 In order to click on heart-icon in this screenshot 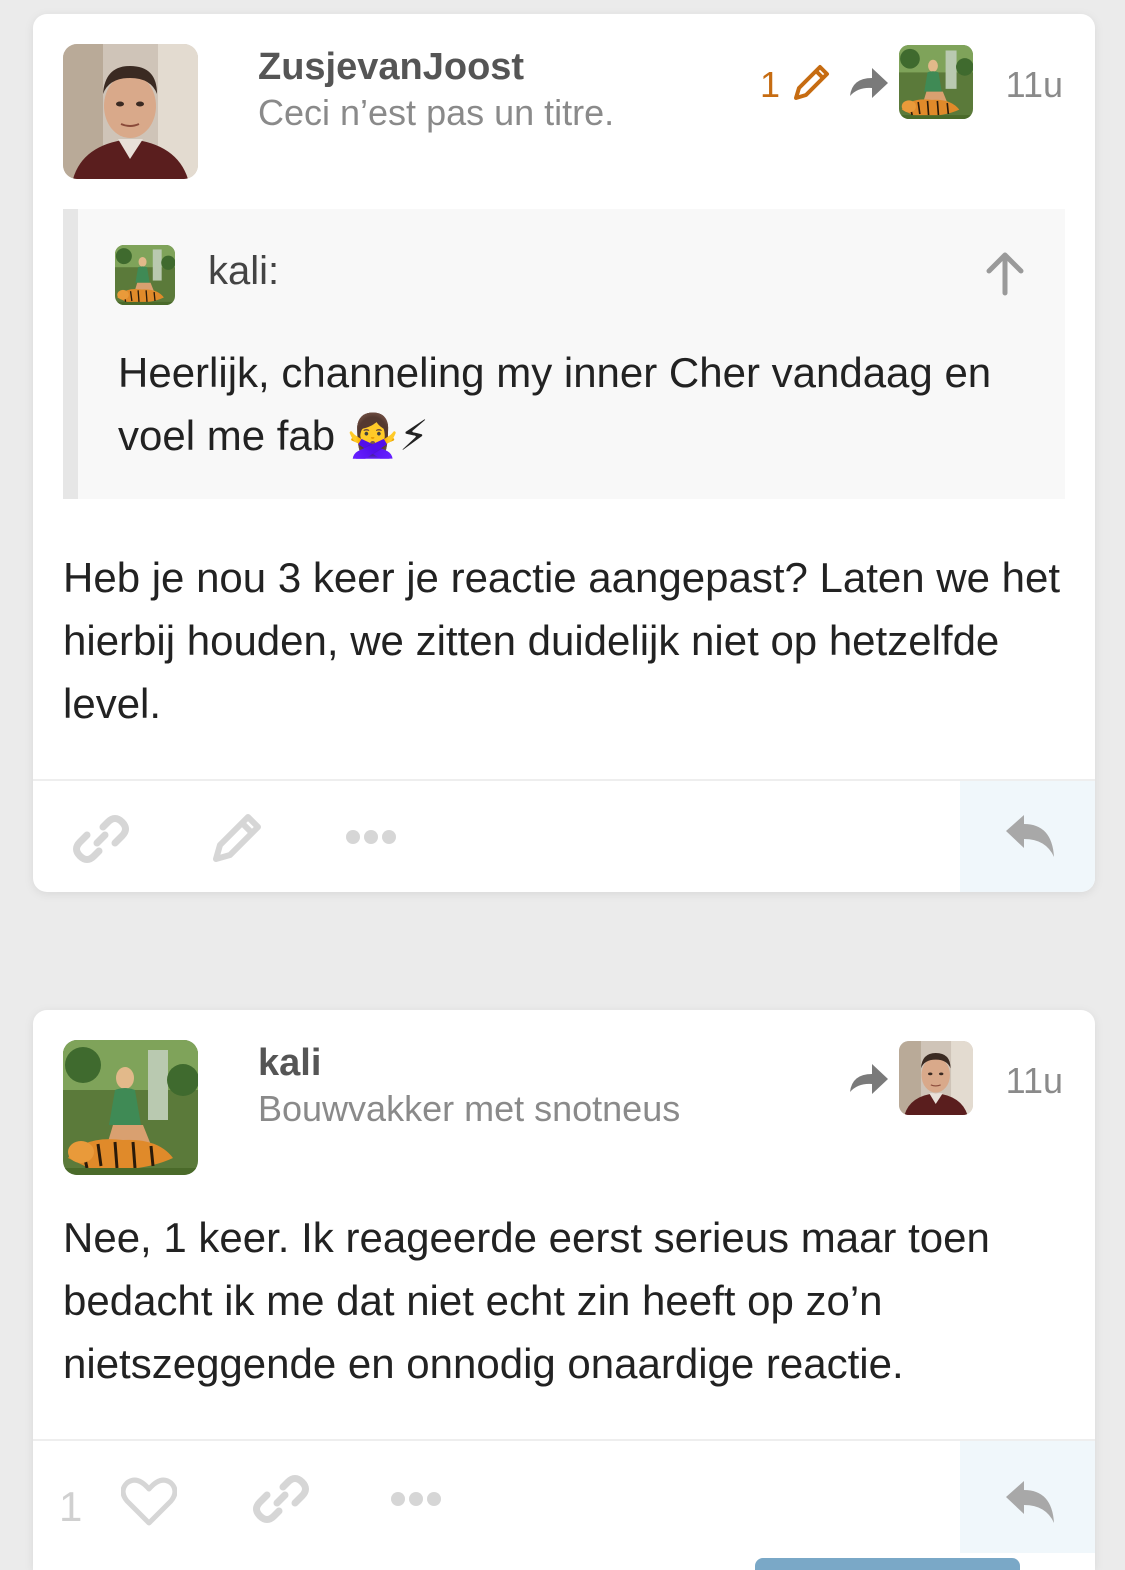, I will do `click(149, 1502)`.